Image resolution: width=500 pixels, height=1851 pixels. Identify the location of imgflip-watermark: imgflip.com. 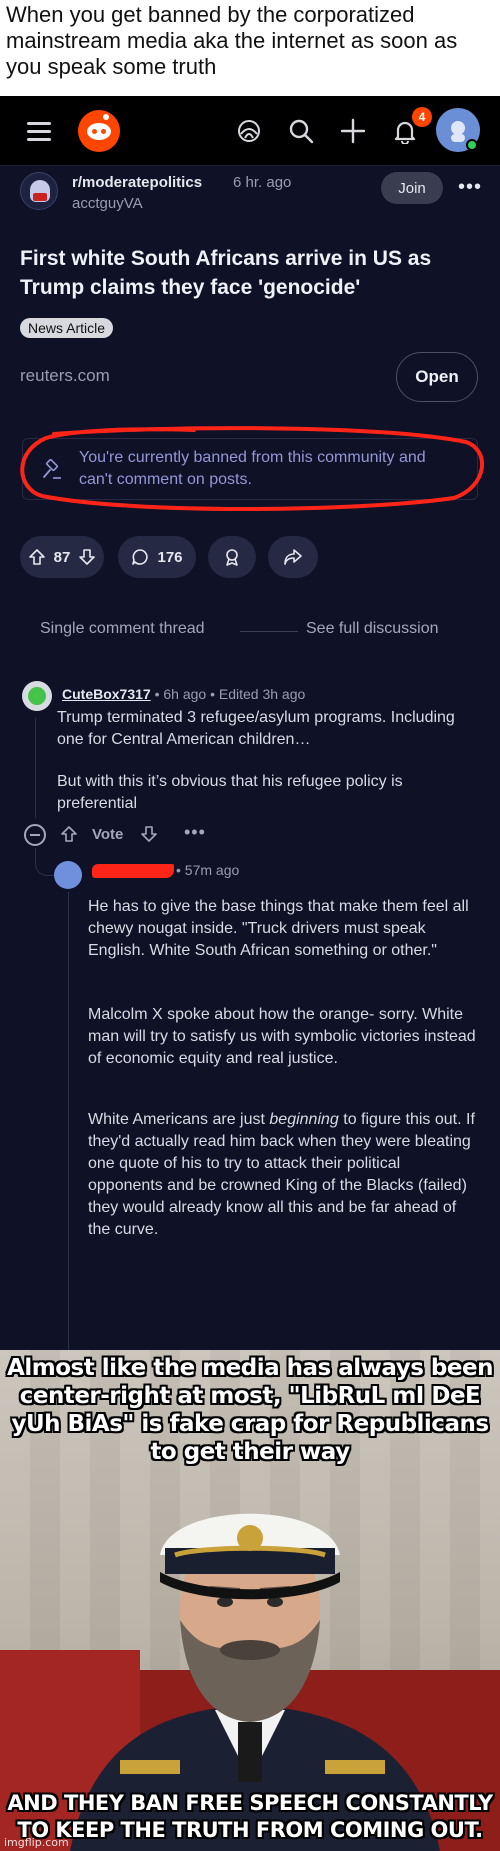
(36, 1842).